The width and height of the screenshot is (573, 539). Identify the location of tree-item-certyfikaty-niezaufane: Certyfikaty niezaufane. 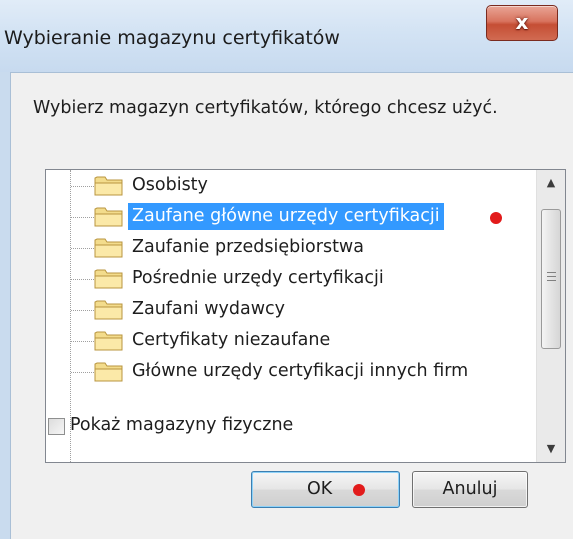
(291, 340).